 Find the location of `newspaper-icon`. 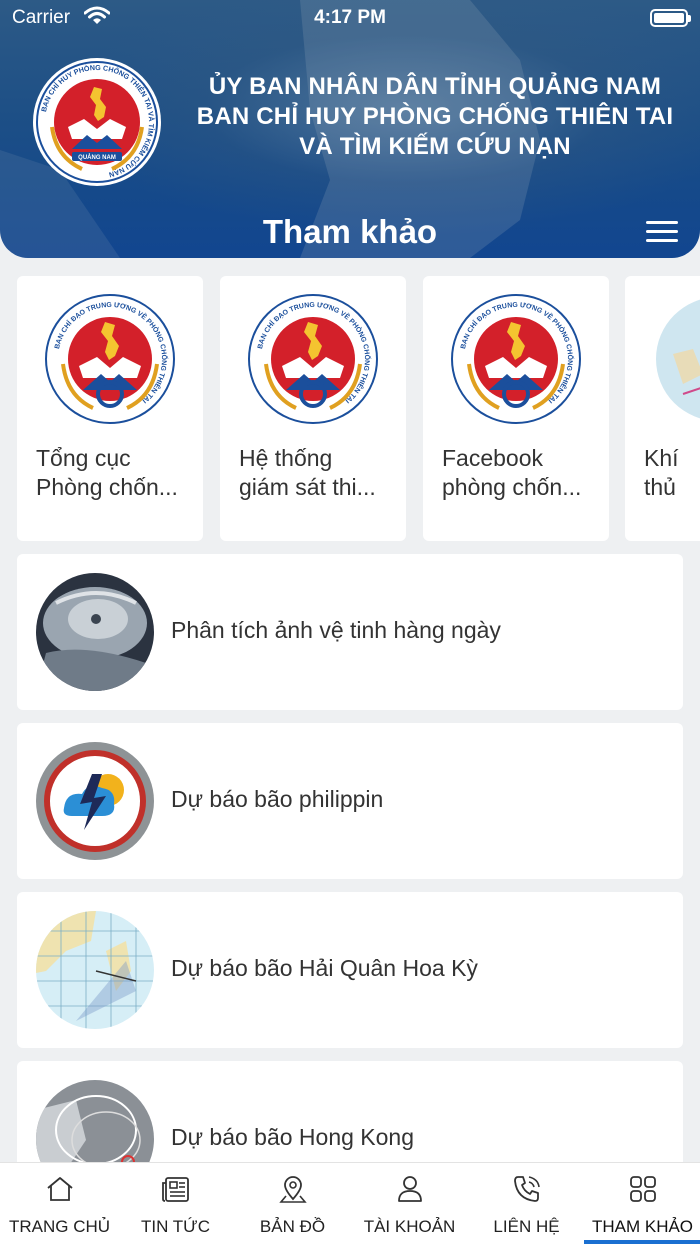

newspaper-icon is located at coordinates (175, 1189).